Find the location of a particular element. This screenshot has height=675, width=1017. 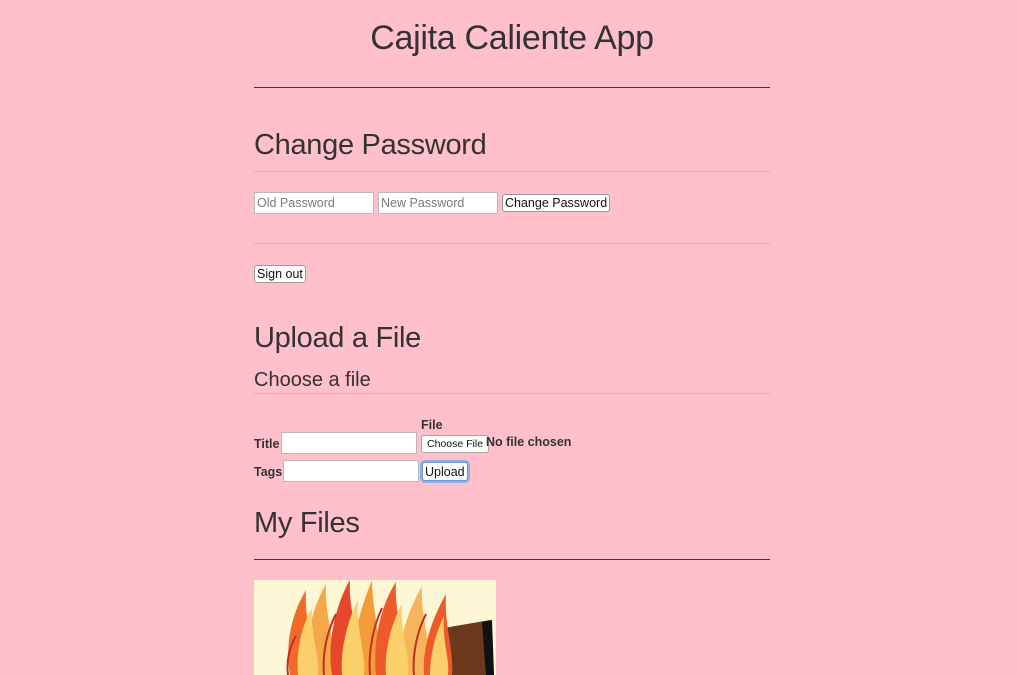

choose-file-button: Choose File is located at coordinates (455, 444).